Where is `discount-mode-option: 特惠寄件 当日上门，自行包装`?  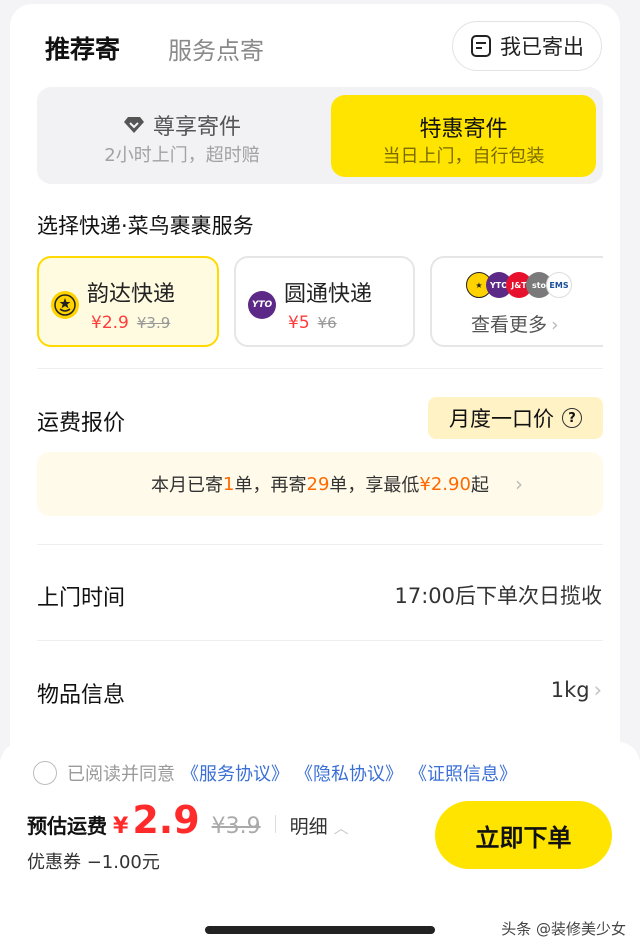
discount-mode-option: 特惠寄件 当日上门，自行包装 is located at coordinates (463, 136).